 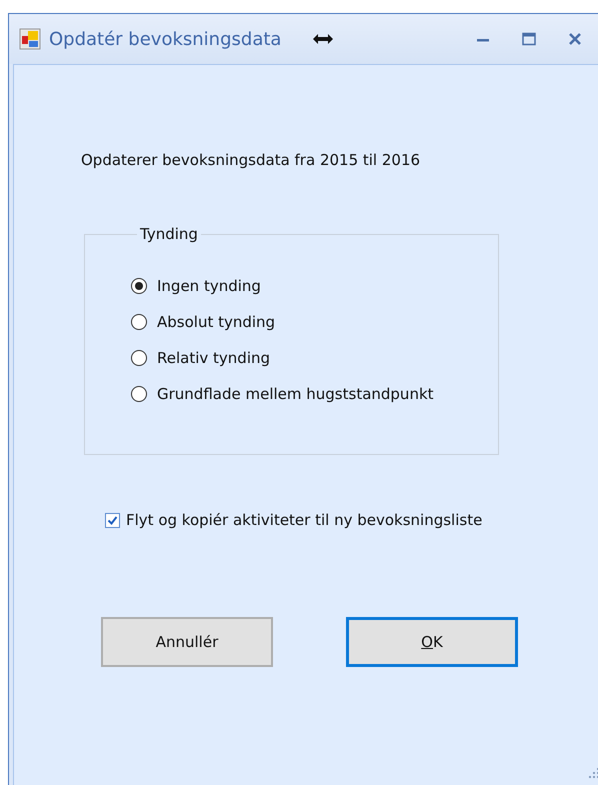 What do you see at coordinates (593, 773) in the screenshot?
I see `resize-grip-icon` at bounding box center [593, 773].